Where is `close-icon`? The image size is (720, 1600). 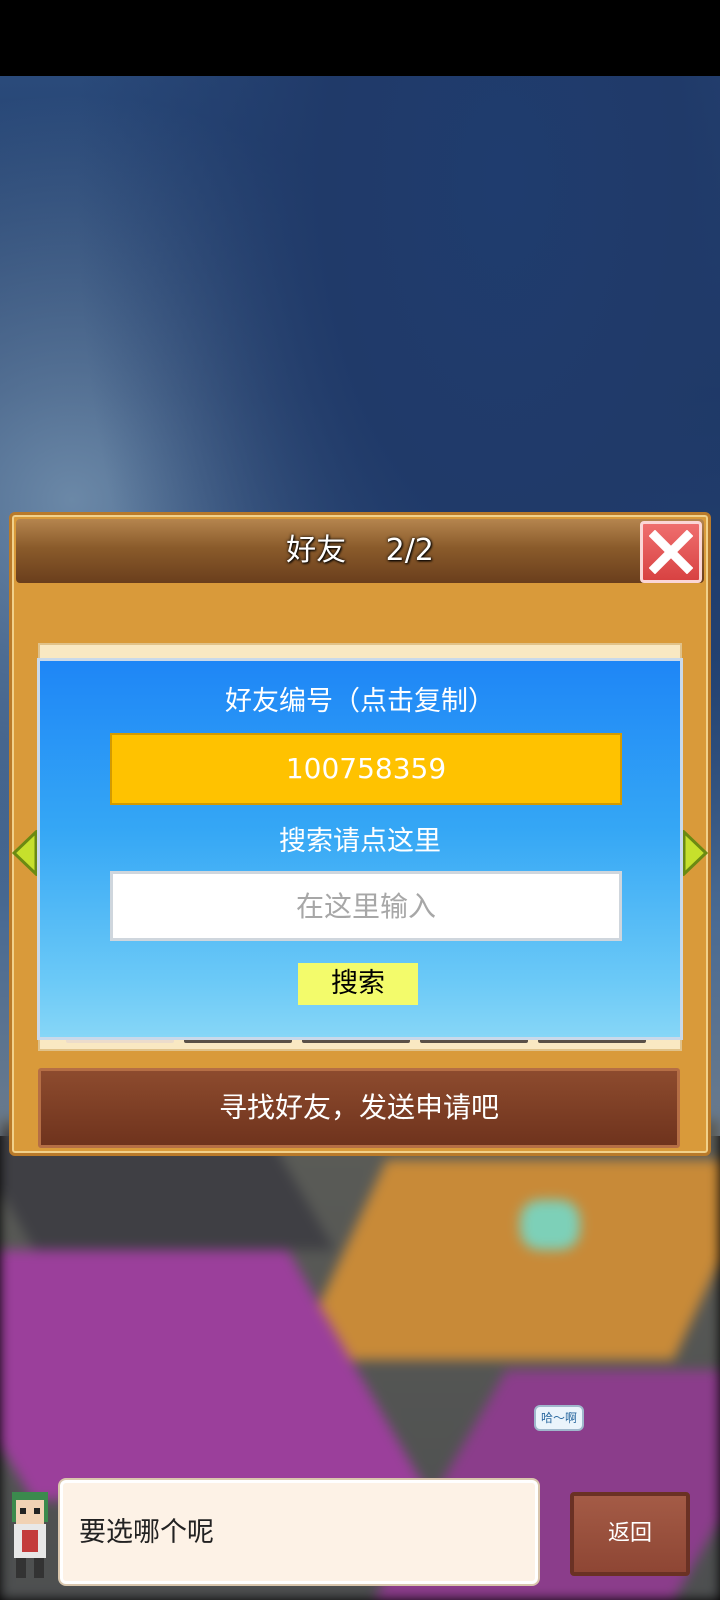
close-icon is located at coordinates (671, 552).